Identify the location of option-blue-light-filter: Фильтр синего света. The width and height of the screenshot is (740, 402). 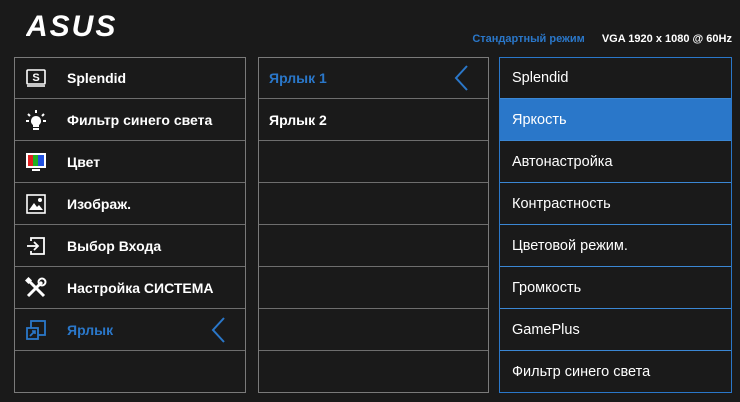
(615, 371).